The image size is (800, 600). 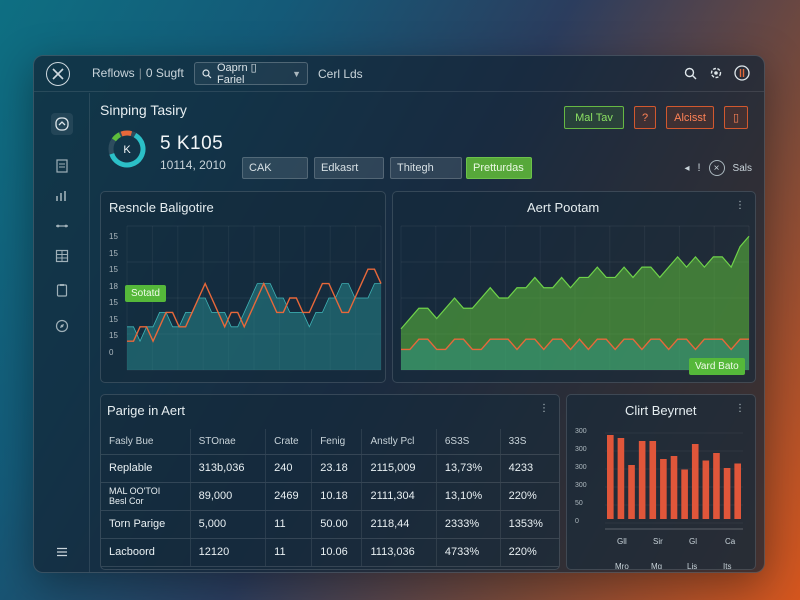 I want to click on selector-label: Oaprn ▯ Fariel, so click(x=236, y=74).